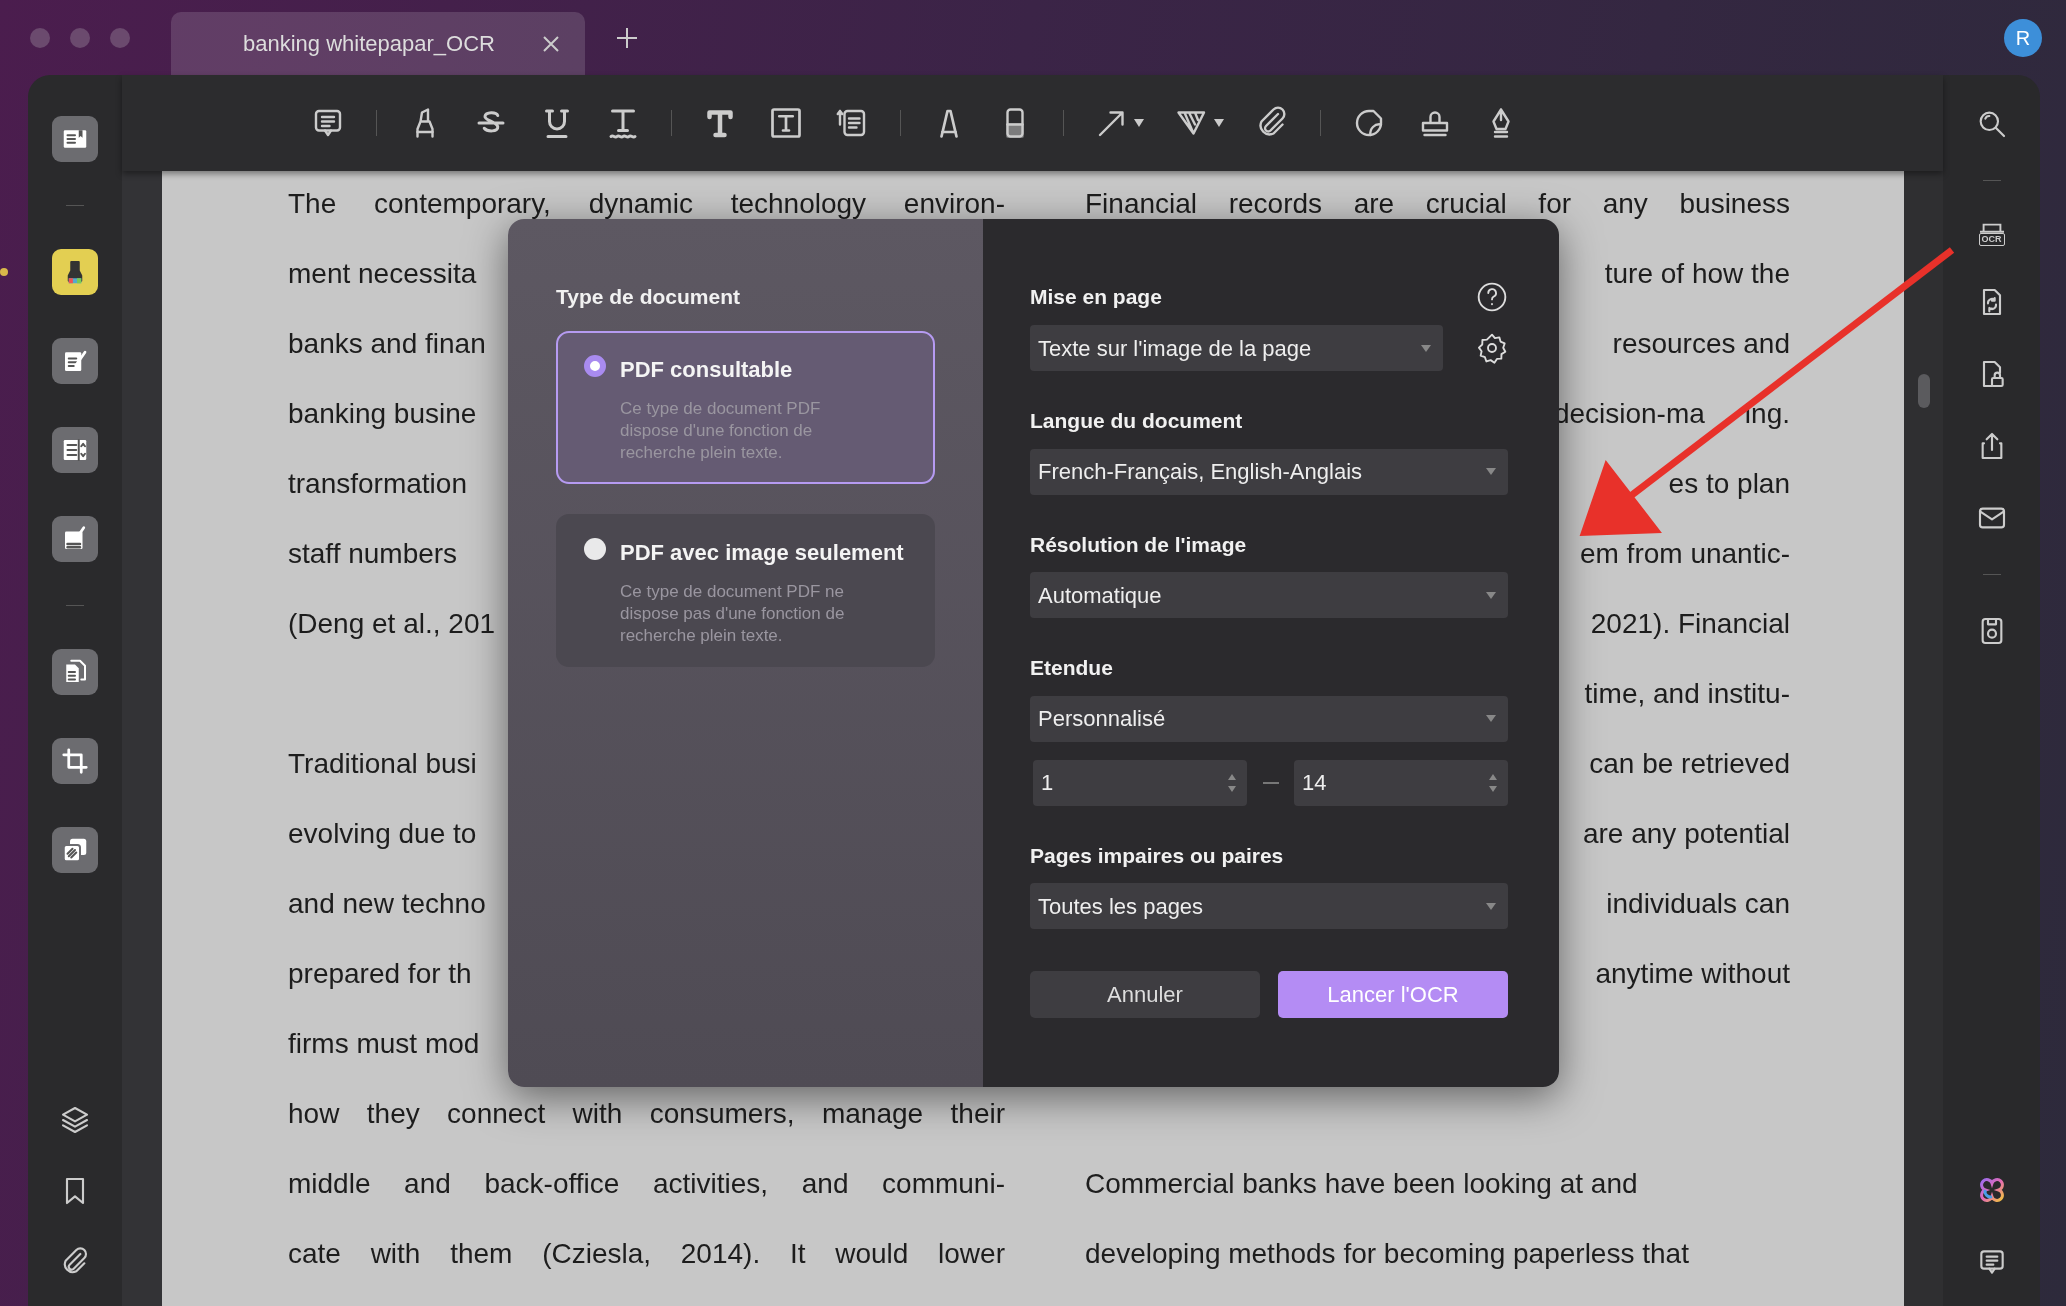 The image size is (2066, 1306). Describe the element at coordinates (1697, 273) in the screenshot. I see `document-text: ture of how the` at that location.